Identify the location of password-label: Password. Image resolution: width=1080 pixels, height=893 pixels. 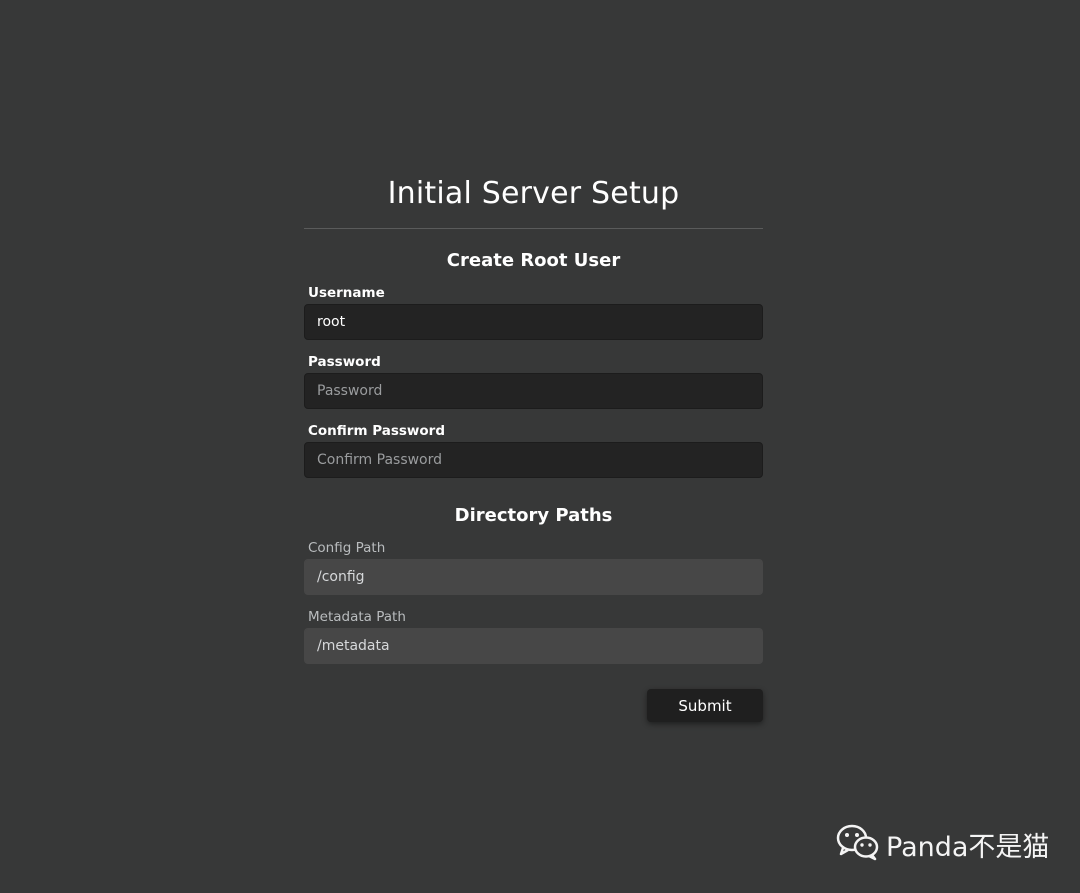
(344, 362).